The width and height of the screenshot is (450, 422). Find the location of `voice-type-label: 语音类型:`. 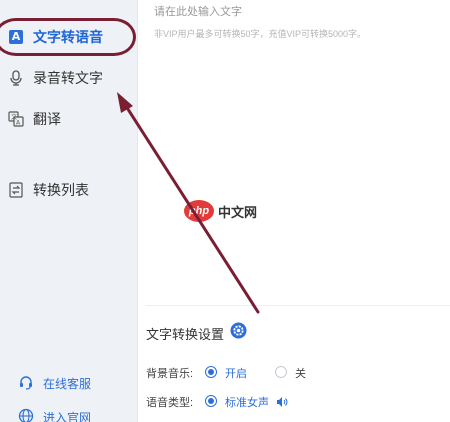

voice-type-label: 语音类型: is located at coordinates (170, 403).